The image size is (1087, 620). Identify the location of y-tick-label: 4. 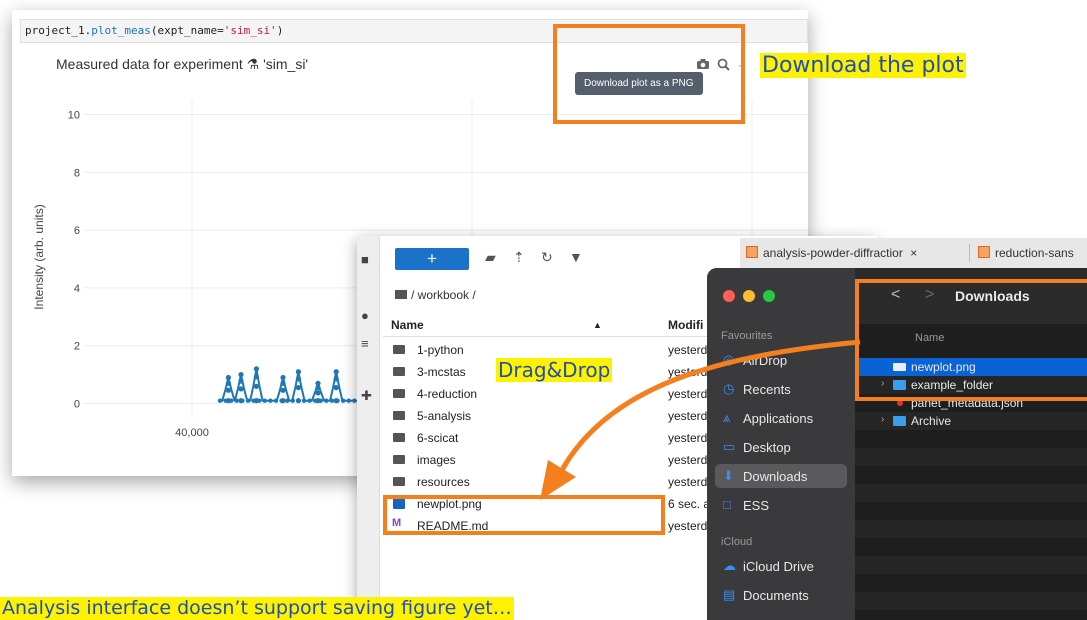
(77, 289).